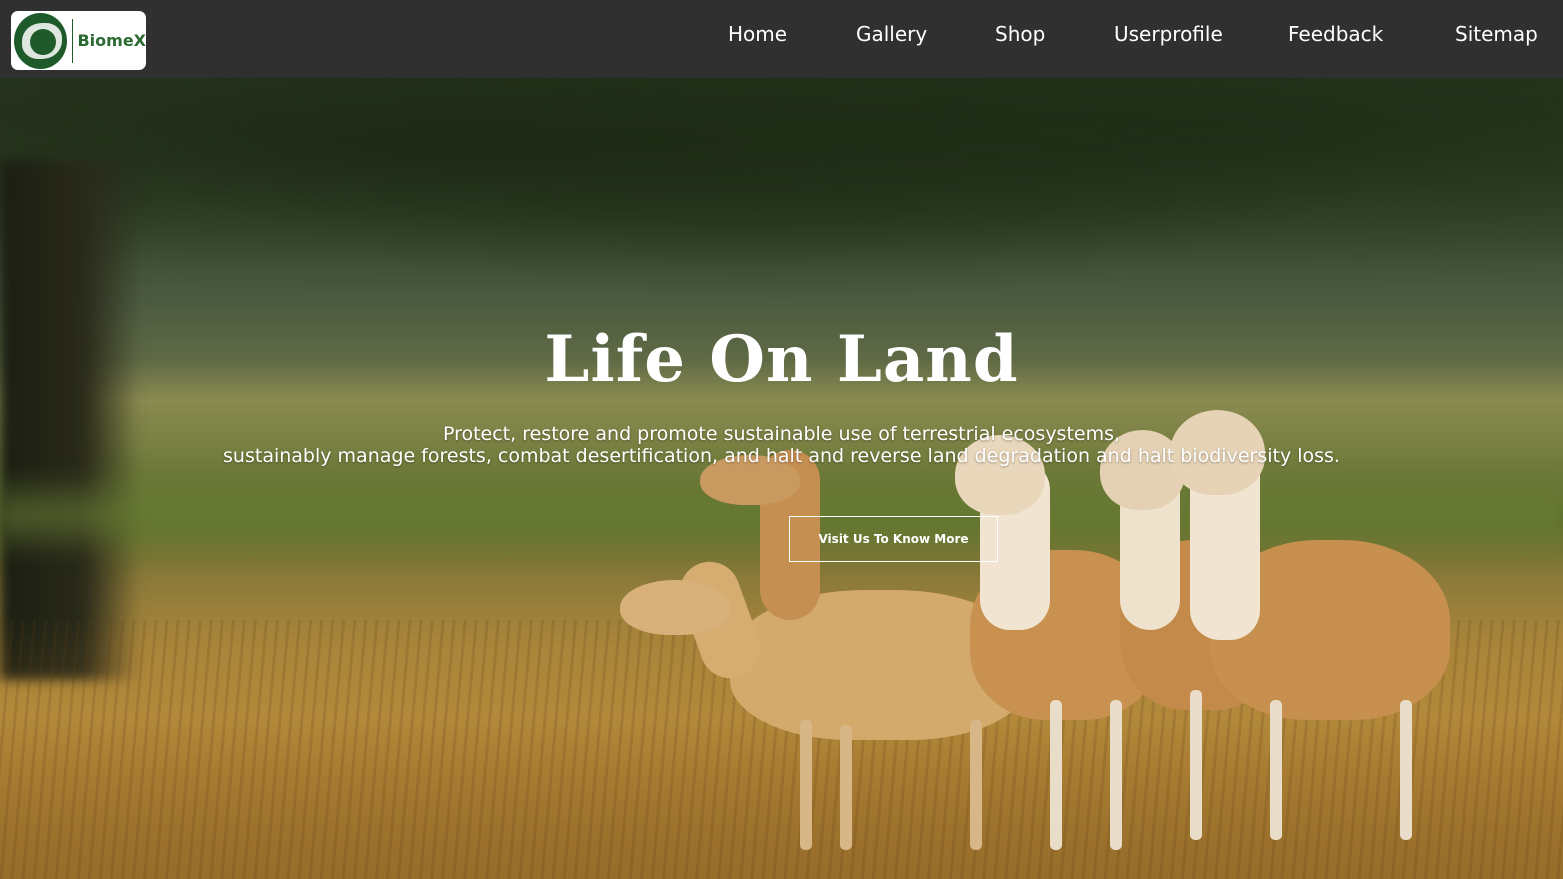 The height and width of the screenshot is (879, 1563). Describe the element at coordinates (1020, 34) in the screenshot. I see `nav-shop: Shop` at that location.